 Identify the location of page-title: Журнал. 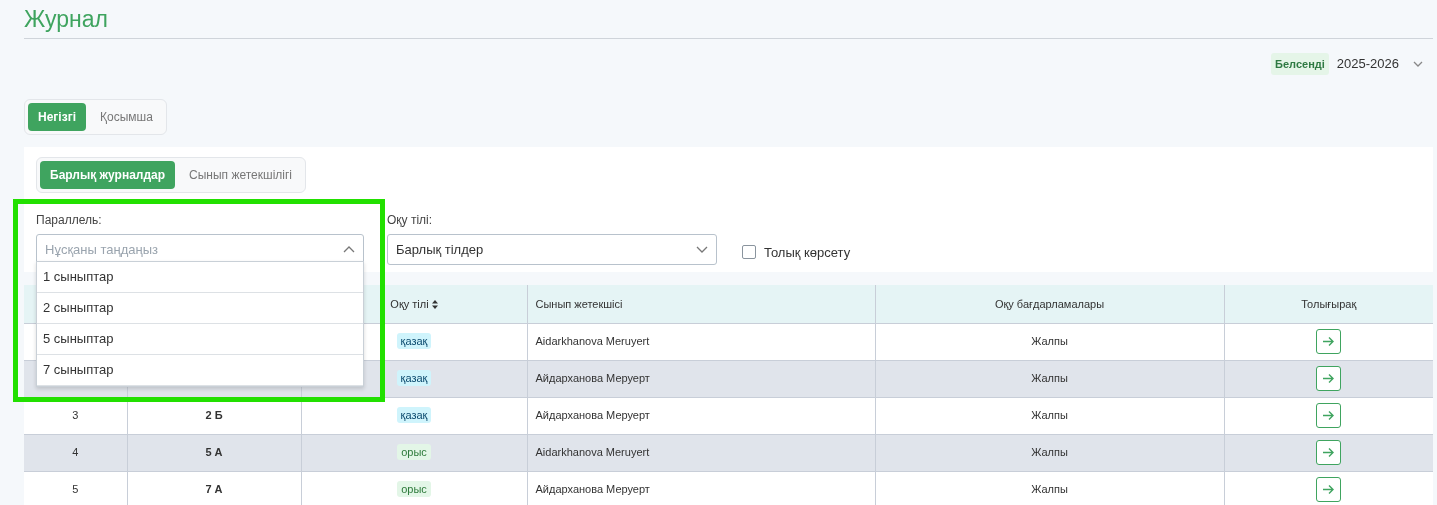
(728, 22).